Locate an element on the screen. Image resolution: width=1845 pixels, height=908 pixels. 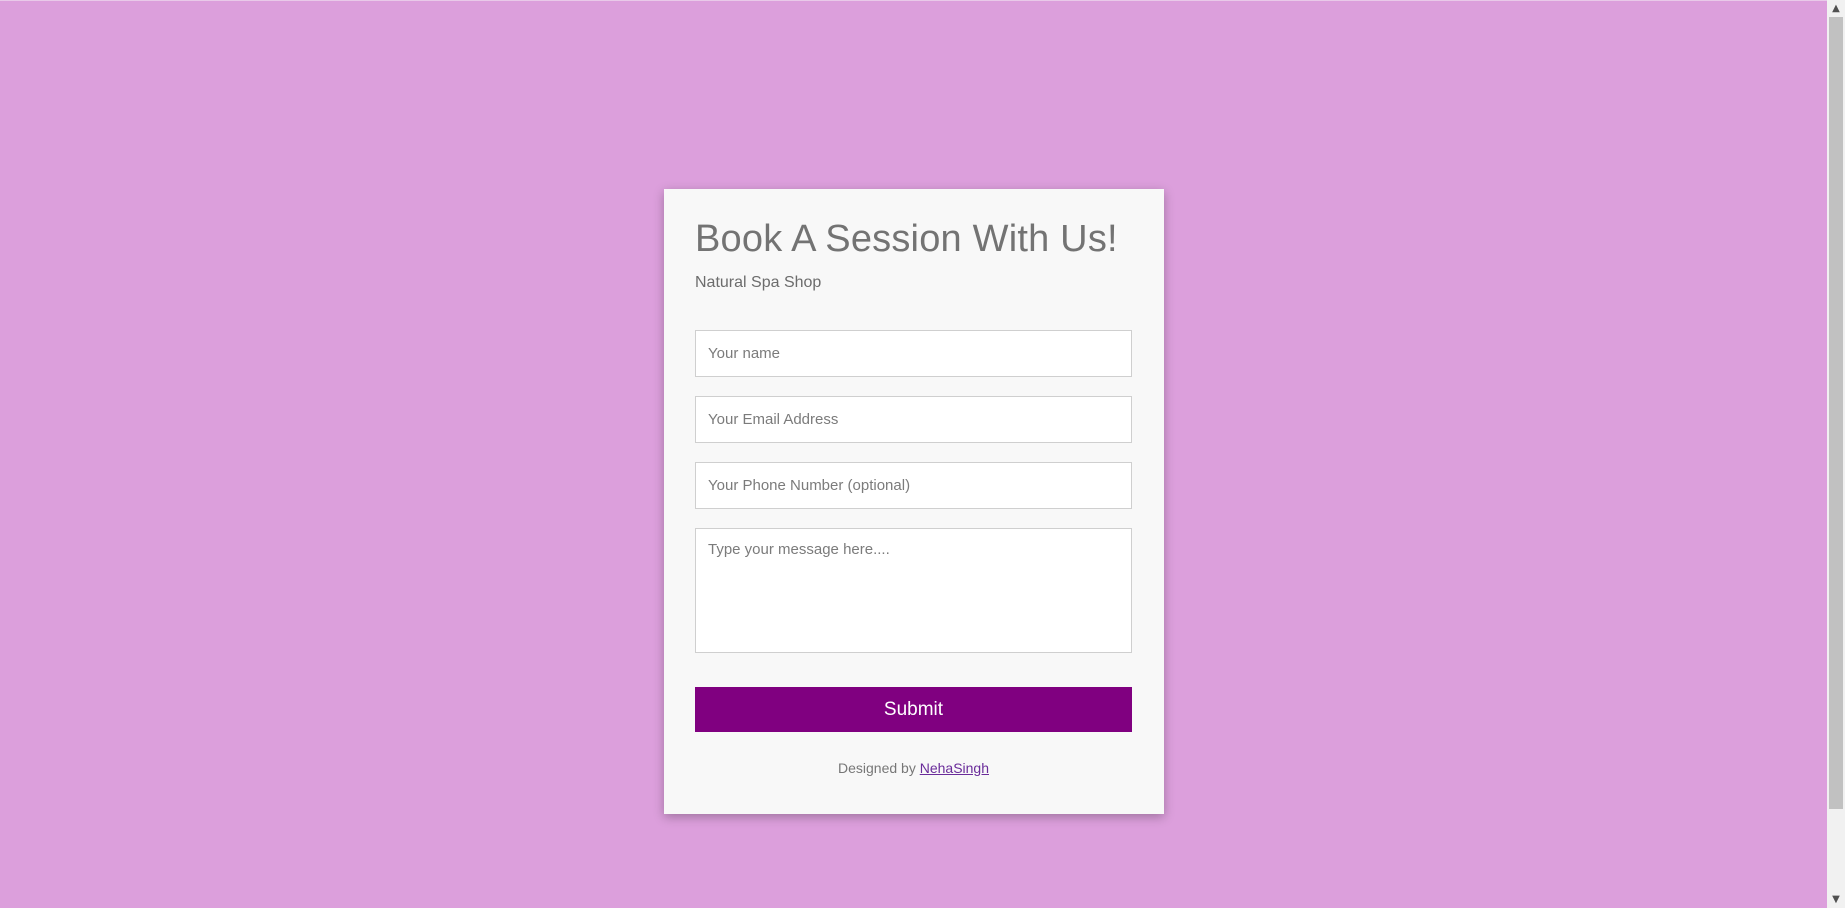
footer-credit: Designed by NehaSingh is located at coordinates (913, 768).